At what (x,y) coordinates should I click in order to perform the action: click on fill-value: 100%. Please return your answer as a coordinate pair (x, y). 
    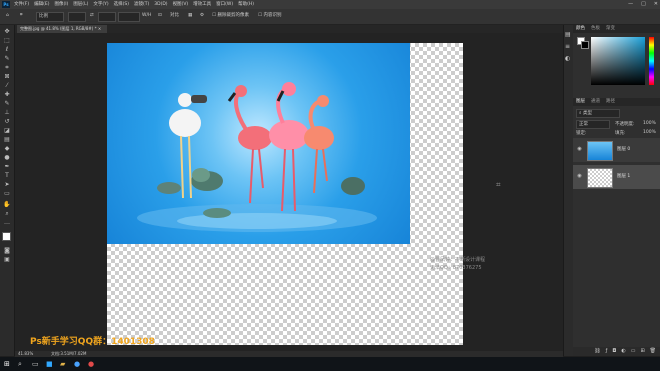
    Looking at the image, I should click on (649, 132).